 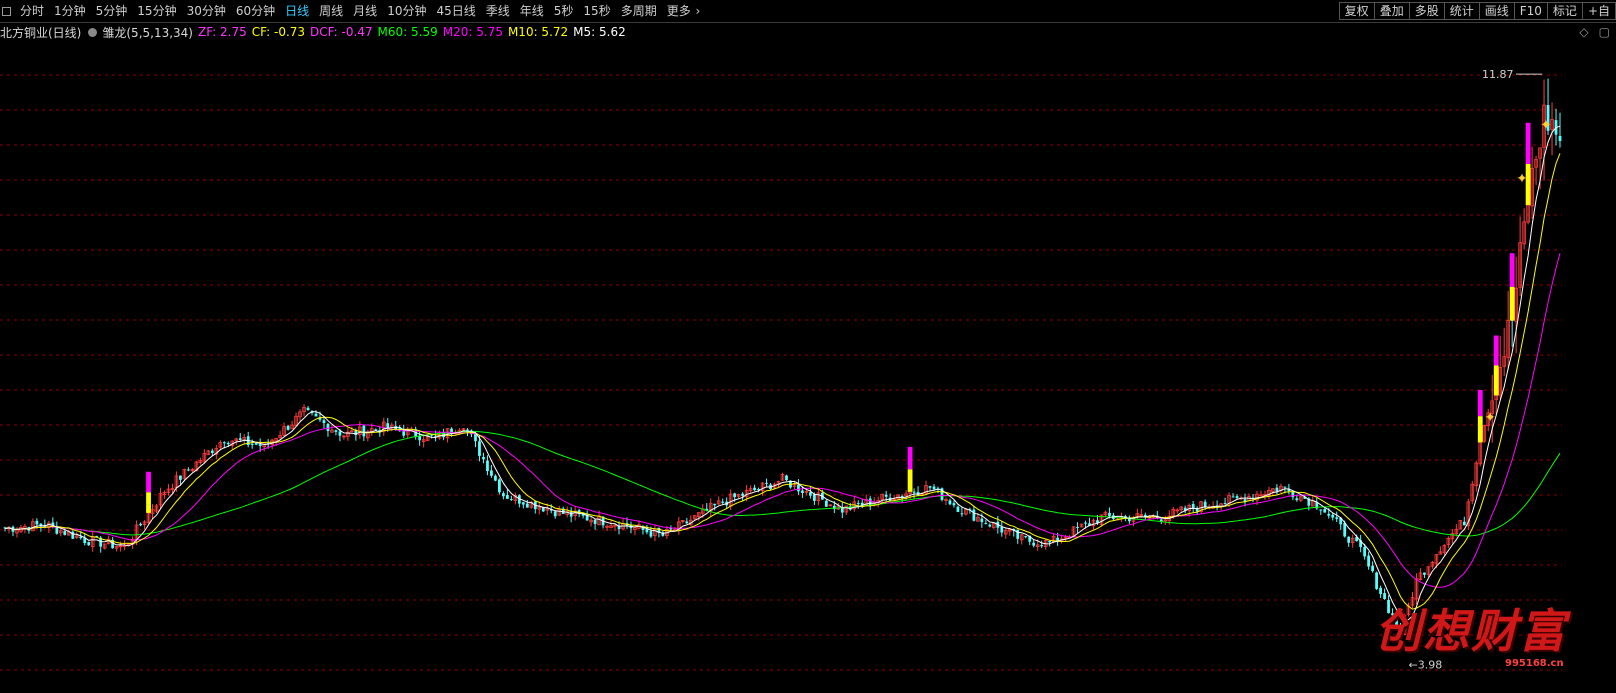 What do you see at coordinates (1461, 11) in the screenshot?
I see `tool-button: 统计` at bounding box center [1461, 11].